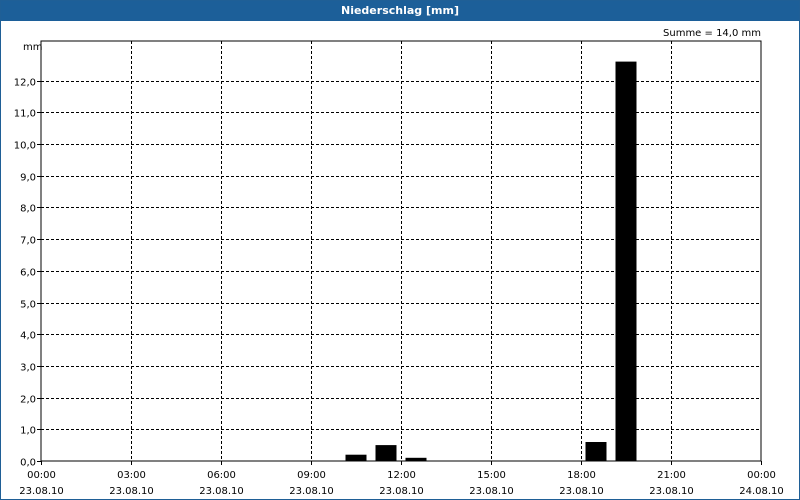 The height and width of the screenshot is (500, 800). Describe the element at coordinates (25, 146) in the screenshot. I see `y-tick-label: 10,0` at that location.